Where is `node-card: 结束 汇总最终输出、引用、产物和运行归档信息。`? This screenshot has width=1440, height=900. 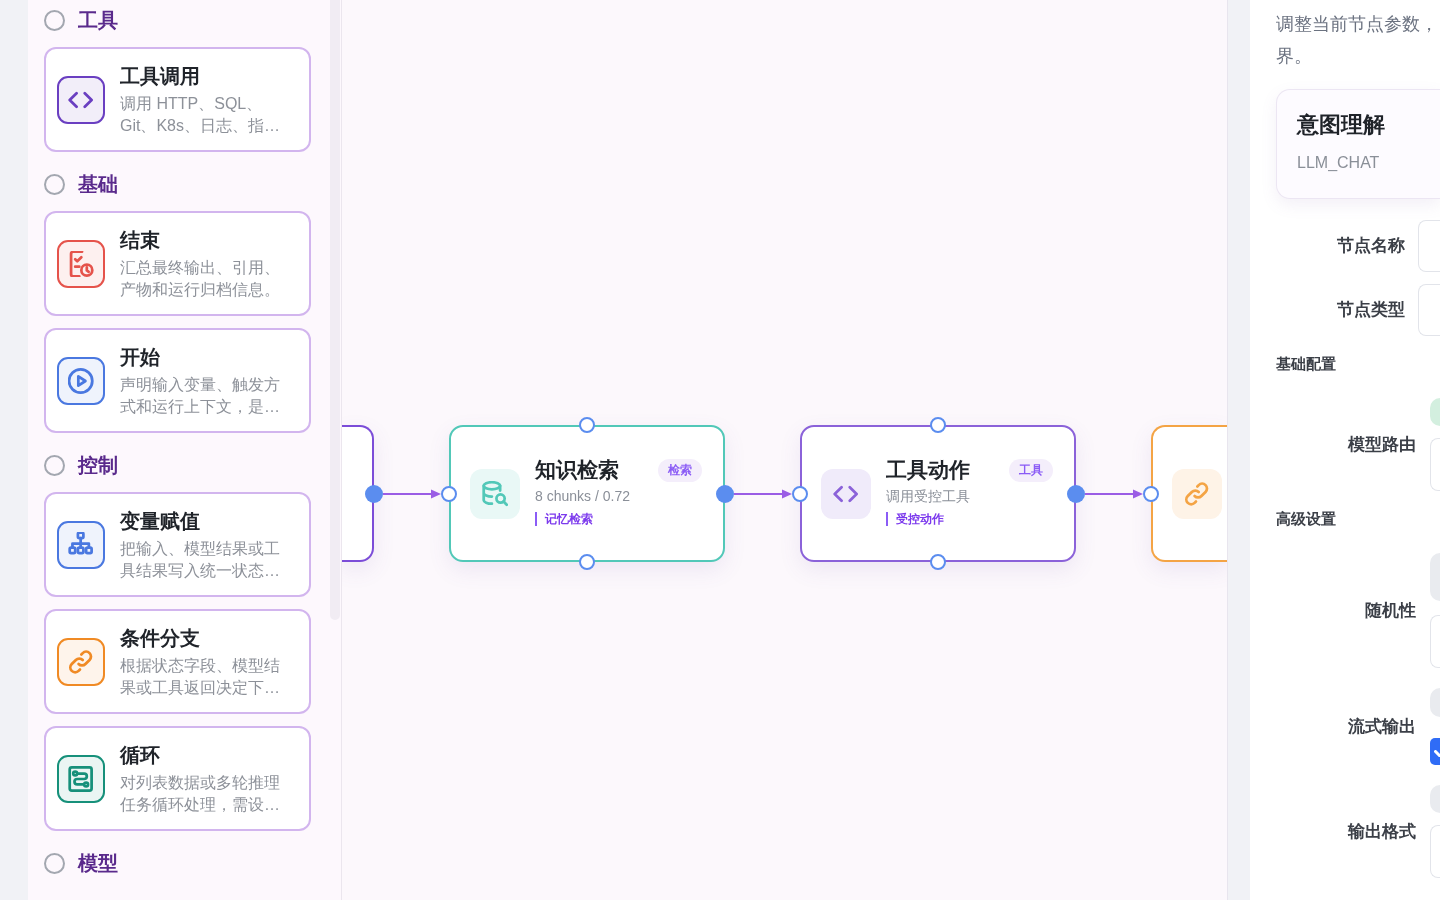
node-card: 结束 汇总最终输出、引用、产物和运行归档信息。 is located at coordinates (177, 263).